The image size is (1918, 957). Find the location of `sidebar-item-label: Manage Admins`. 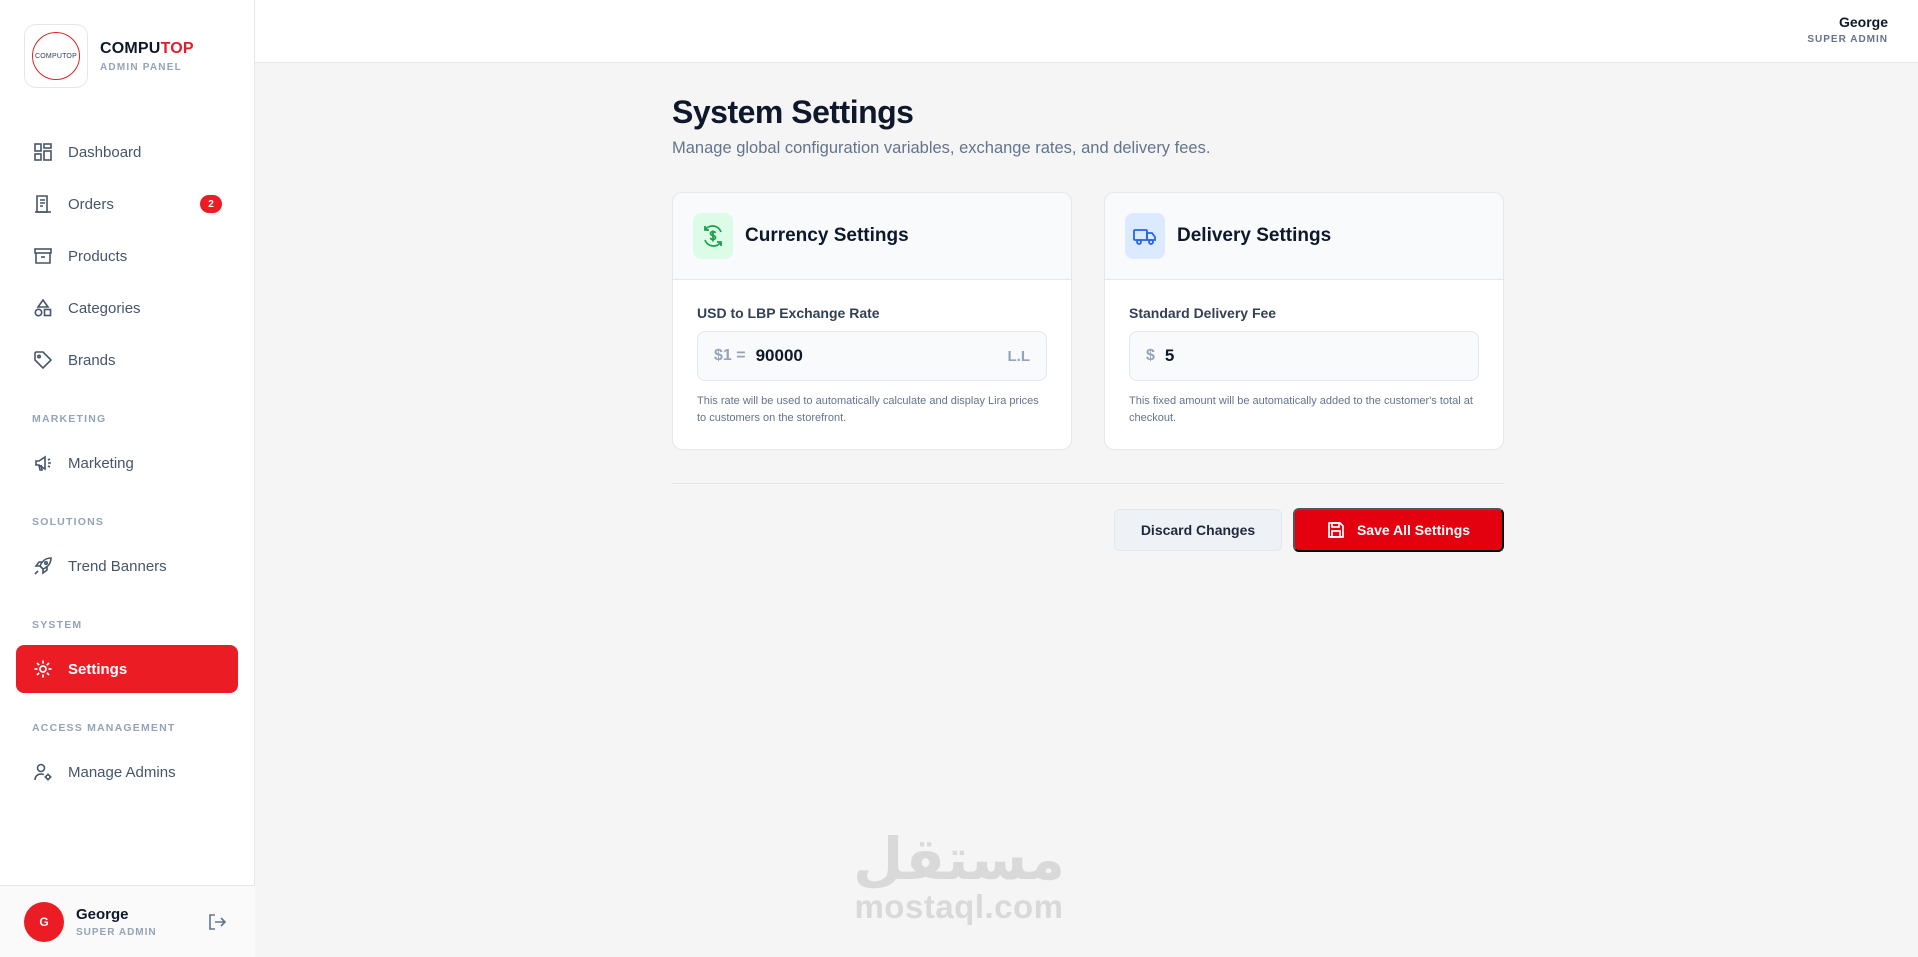

sidebar-item-label: Manage Admins is located at coordinates (122, 772).